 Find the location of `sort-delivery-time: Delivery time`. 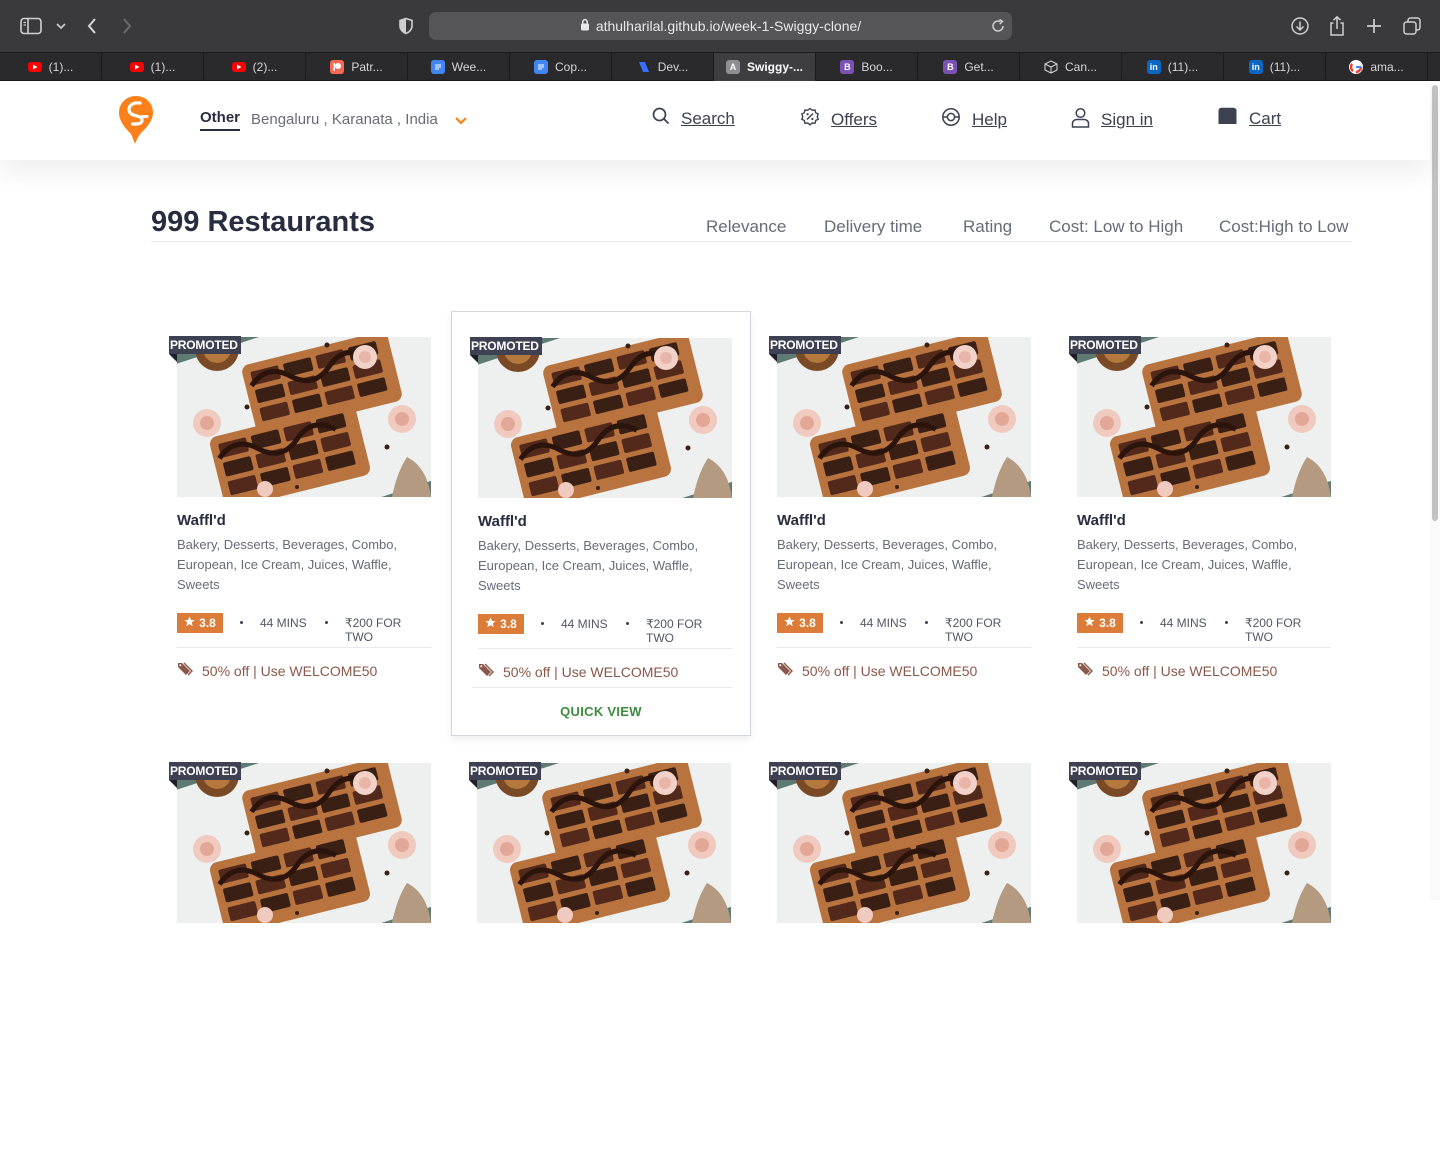

sort-delivery-time: Delivery time is located at coordinates (873, 227).